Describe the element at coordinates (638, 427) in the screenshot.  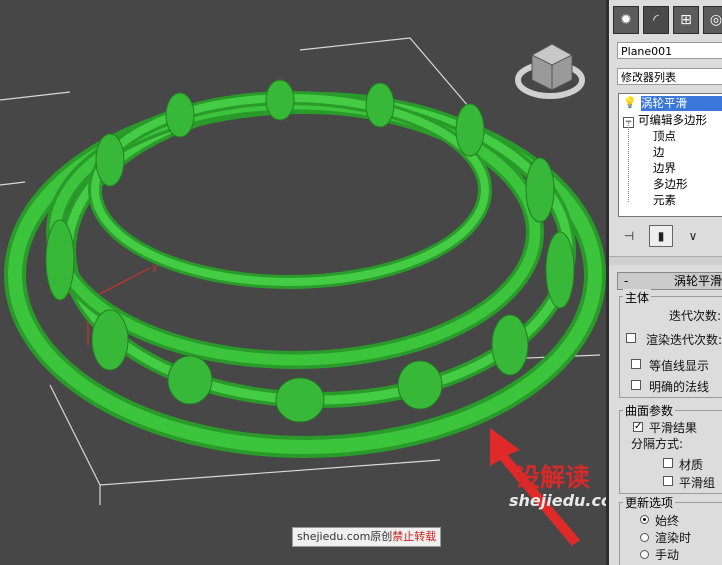
I see `smooth-result-checkbox: ✓` at that location.